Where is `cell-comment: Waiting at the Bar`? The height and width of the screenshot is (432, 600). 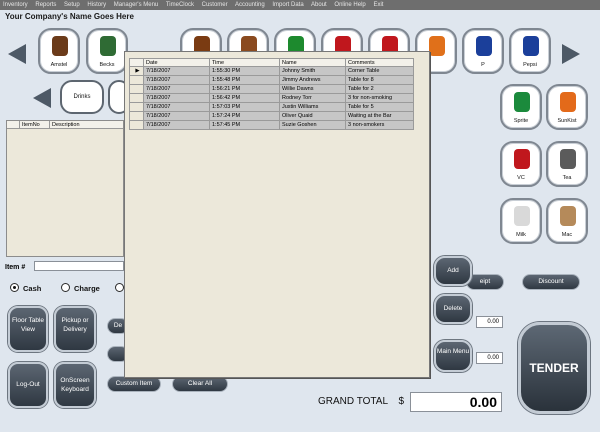 cell-comment: Waiting at the Bar is located at coordinates (379, 116).